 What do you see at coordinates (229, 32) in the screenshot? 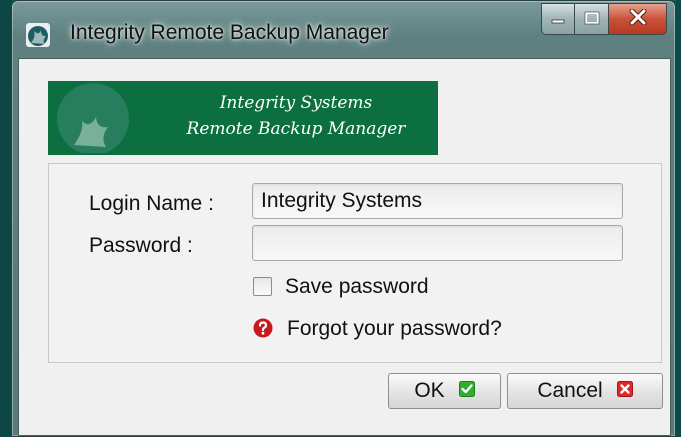
I see `window-title: Integrity Remote Backup Manager` at bounding box center [229, 32].